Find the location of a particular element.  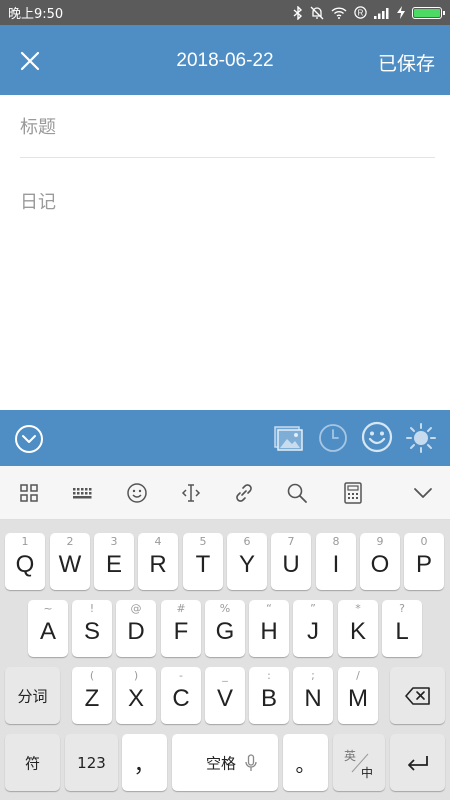

key-s: ! S is located at coordinates (92, 628).